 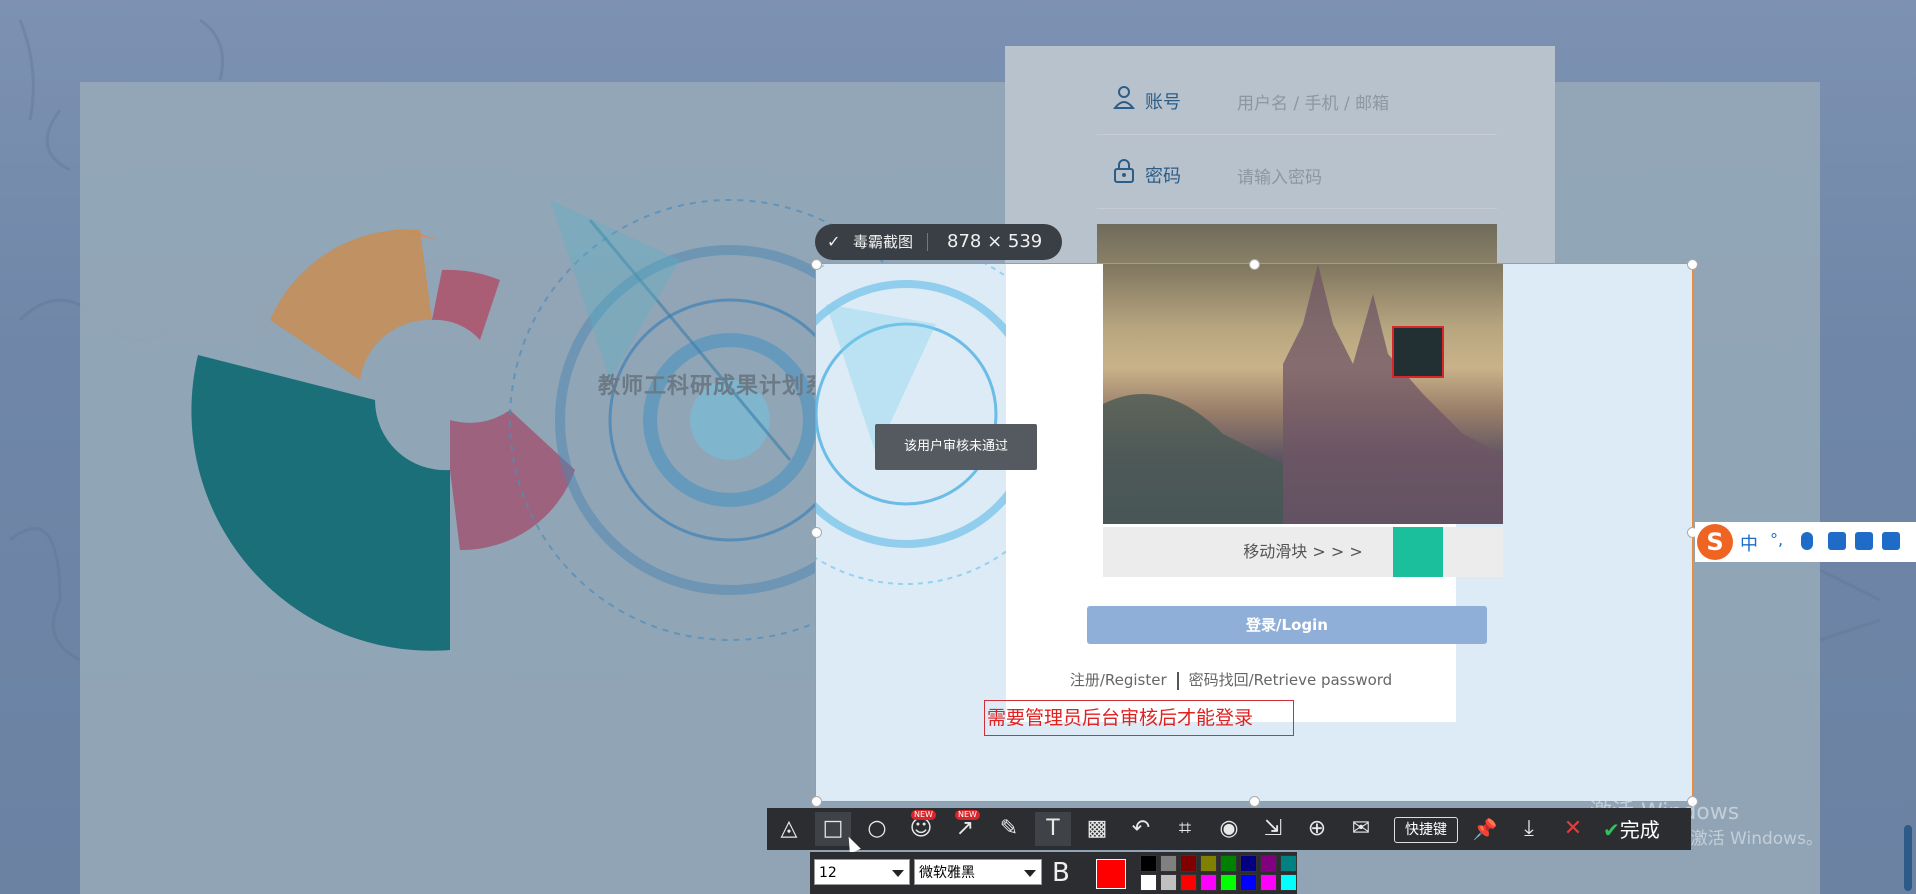 What do you see at coordinates (1908, 858) in the screenshot?
I see `scrollbar-thumb` at bounding box center [1908, 858].